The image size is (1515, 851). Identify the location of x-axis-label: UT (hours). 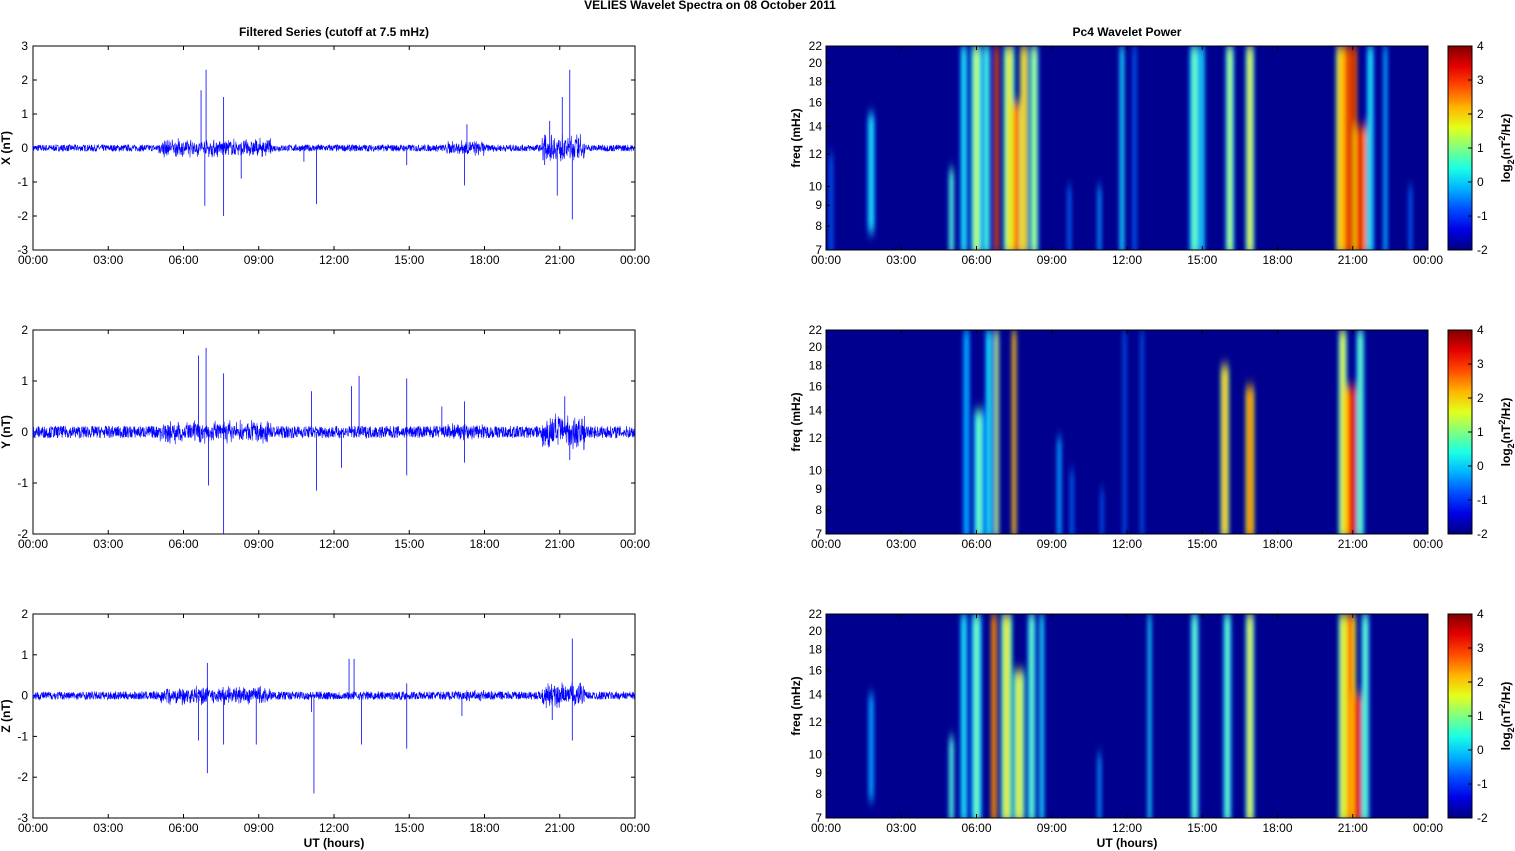
(334, 843).